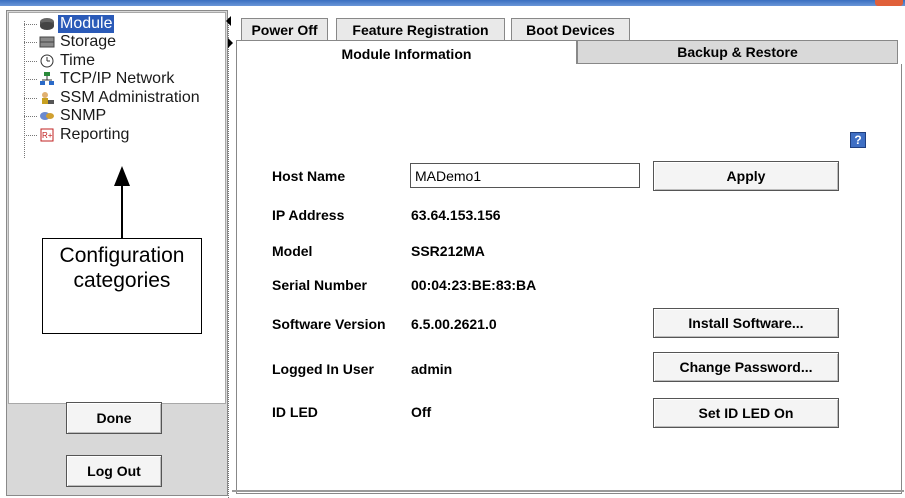  What do you see at coordinates (47, 98) in the screenshot?
I see `admin-icon` at bounding box center [47, 98].